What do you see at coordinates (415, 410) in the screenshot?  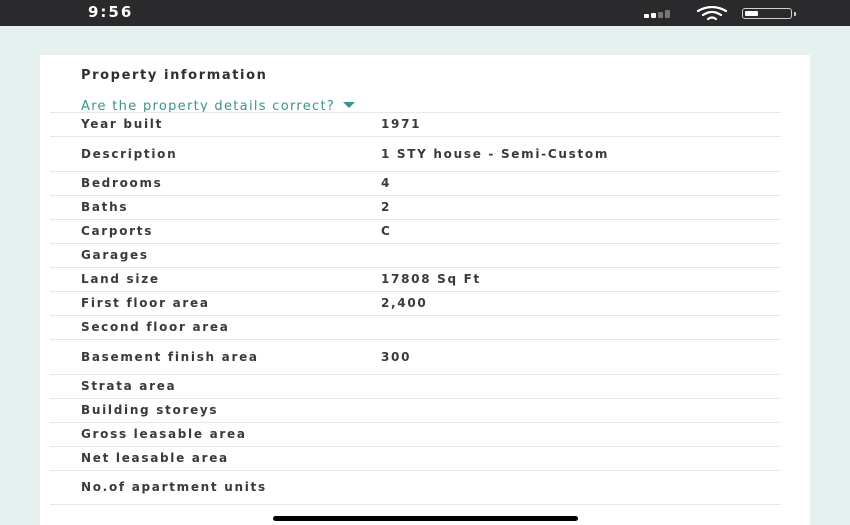 I see `table-row: Building storeys` at bounding box center [415, 410].